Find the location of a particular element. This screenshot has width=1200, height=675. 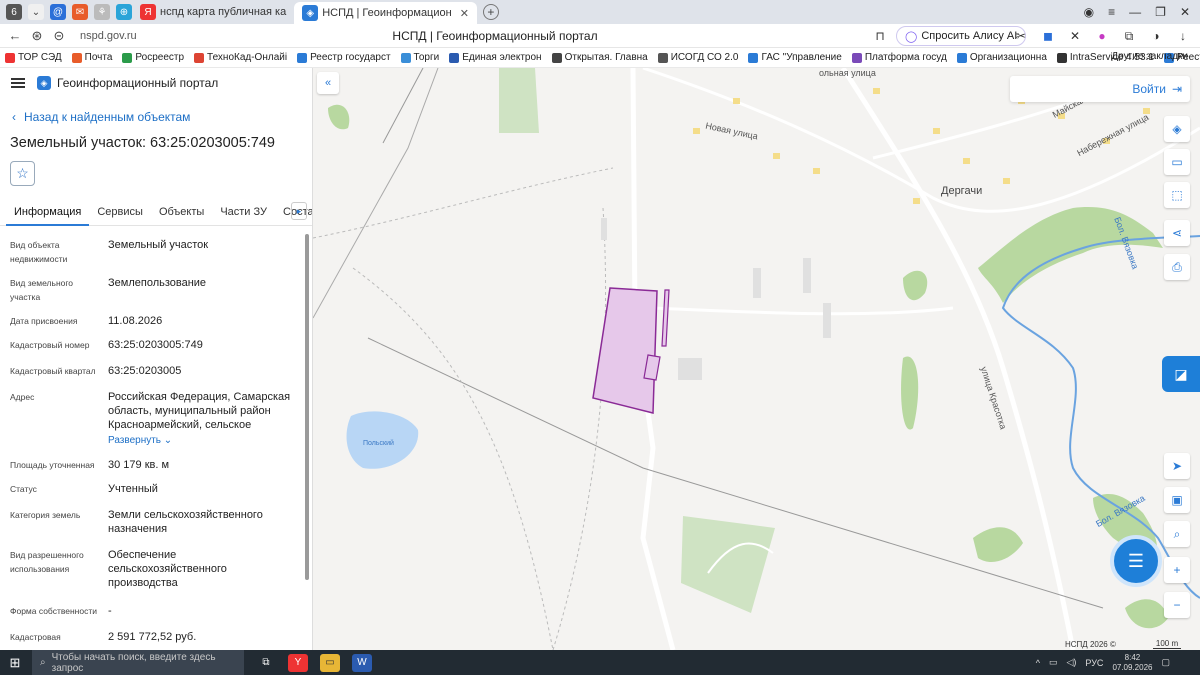

tabs-dropdown-icon: ⌄ is located at coordinates (36, 12).